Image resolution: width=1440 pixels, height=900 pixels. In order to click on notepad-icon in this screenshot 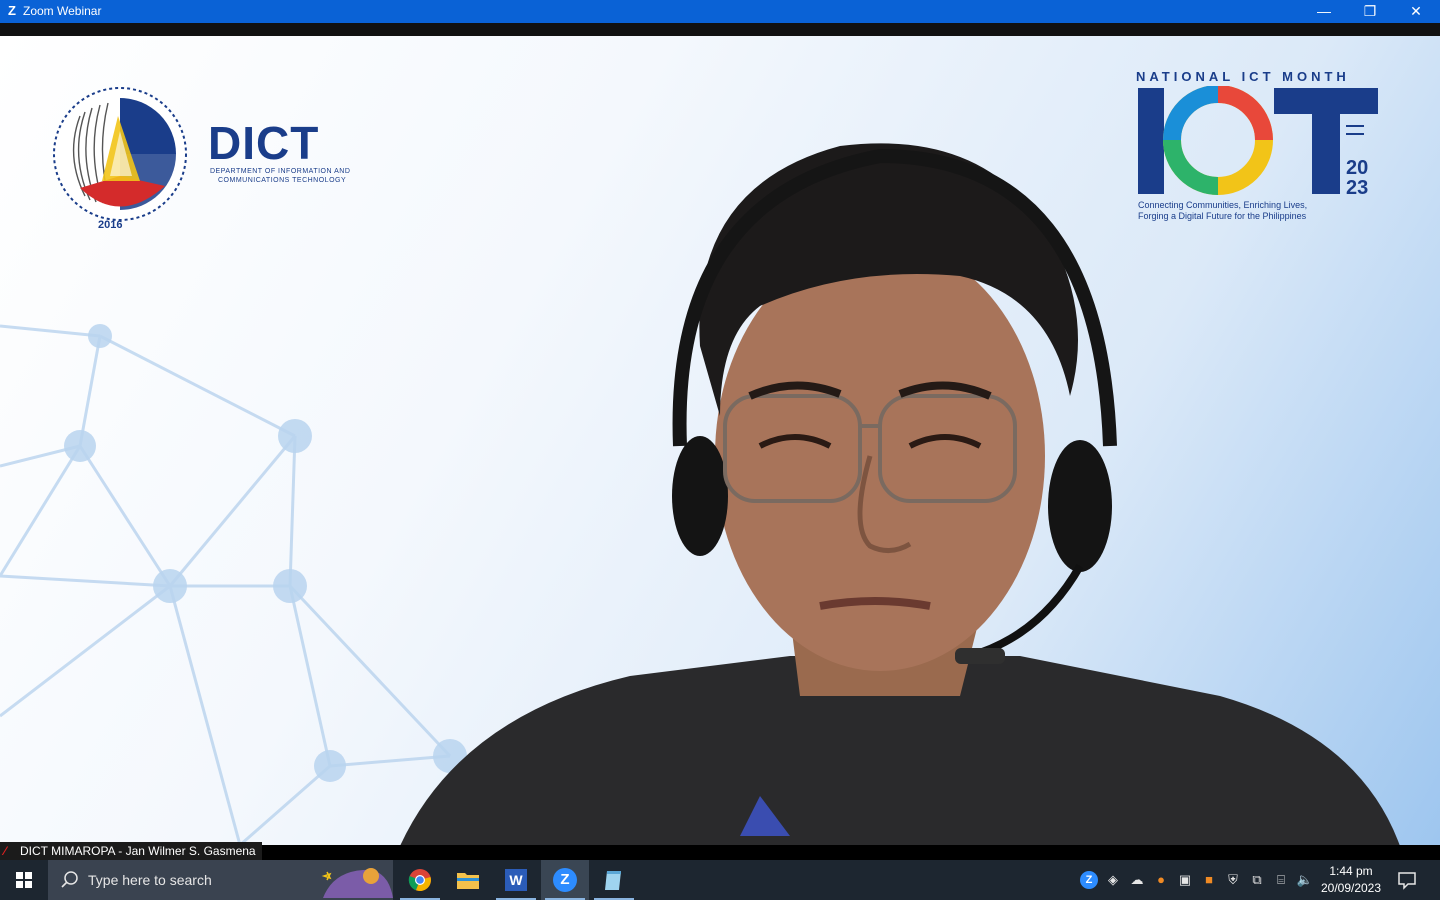, I will do `click(613, 880)`.